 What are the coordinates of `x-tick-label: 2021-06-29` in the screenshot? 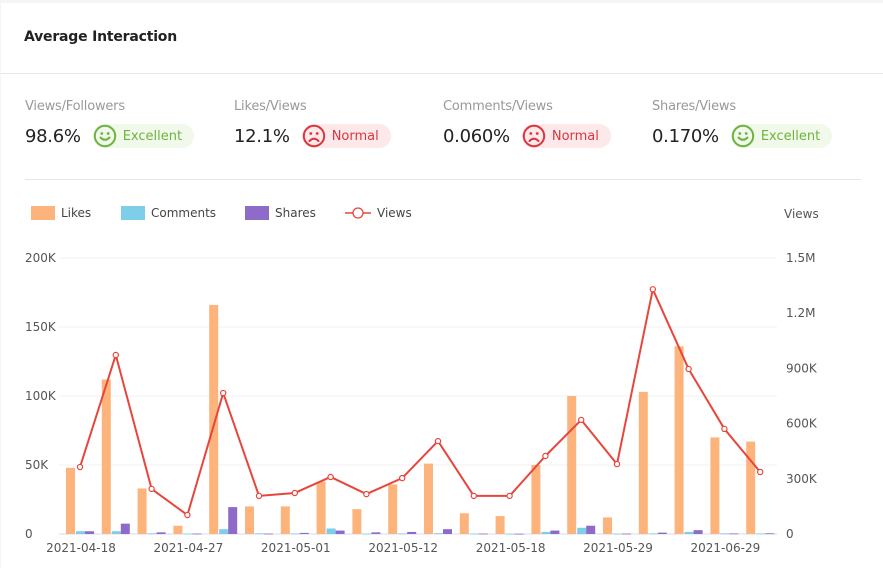 It's located at (726, 548).